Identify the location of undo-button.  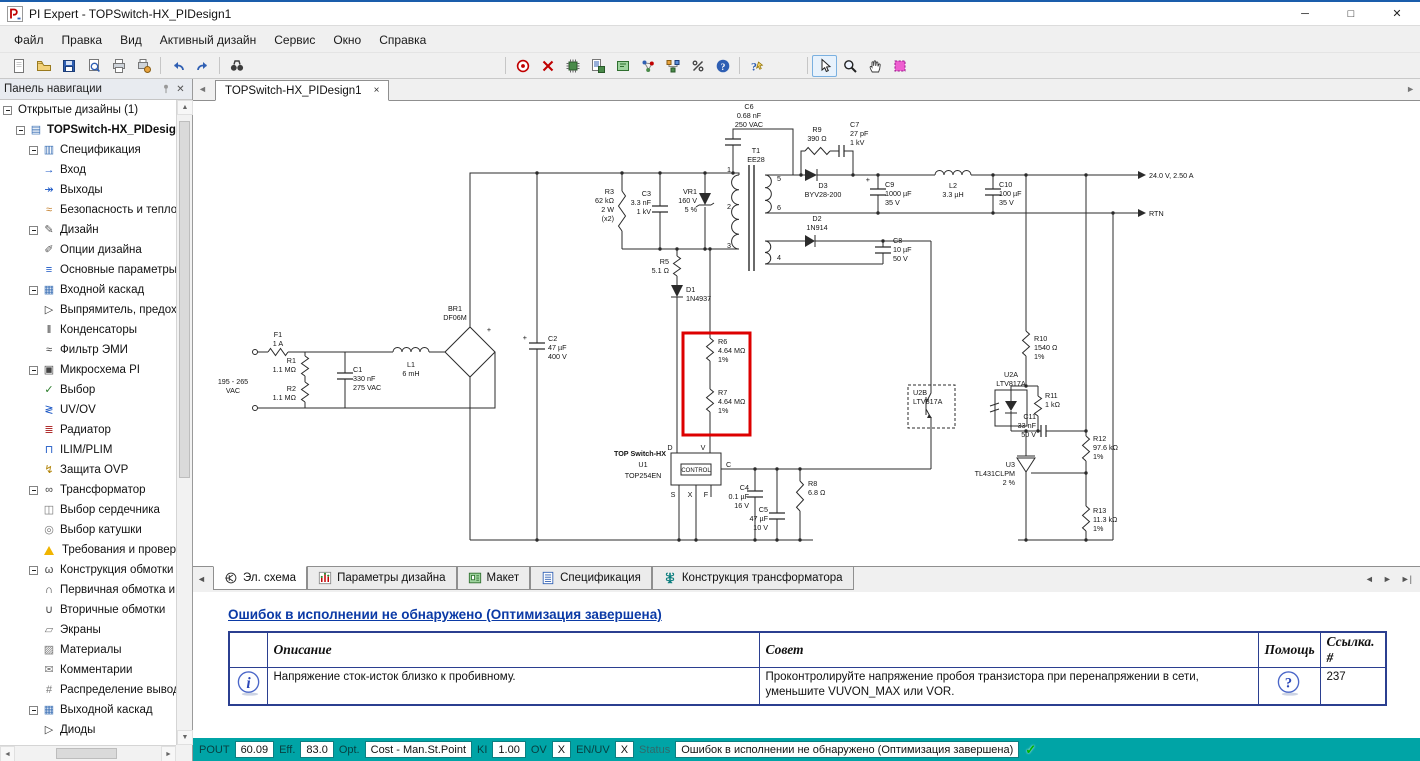
(177, 66).